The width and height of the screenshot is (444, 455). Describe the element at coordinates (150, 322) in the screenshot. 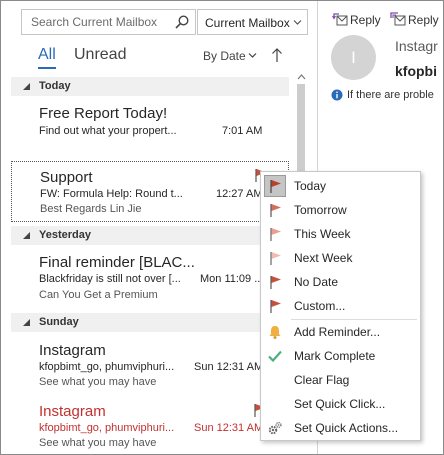

I see `group-header-sunday: Sunday` at that location.